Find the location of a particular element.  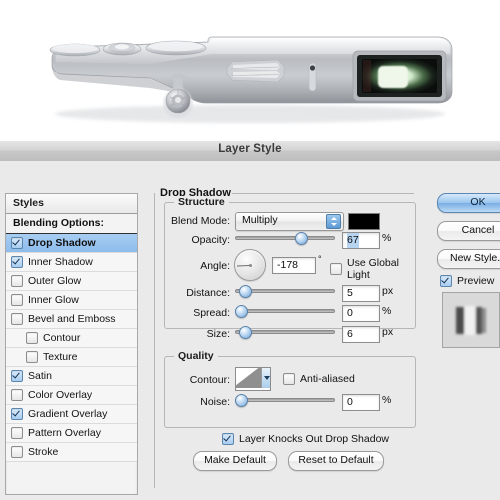

checkbox-inner-shadow is located at coordinates (17, 262).